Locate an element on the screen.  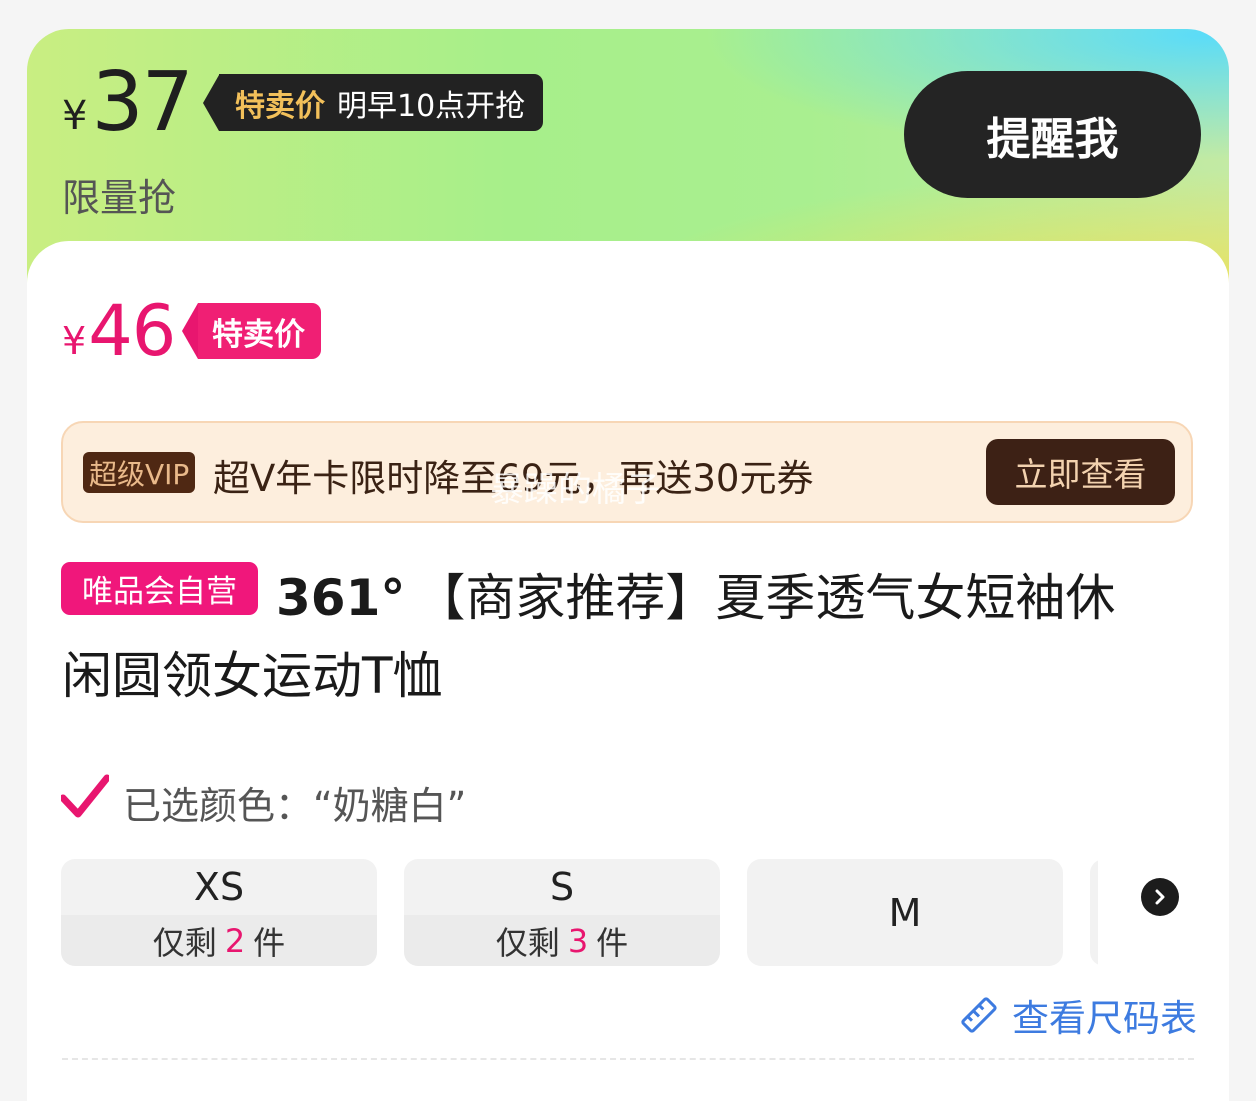
size-label: S is located at coordinates (562, 887).